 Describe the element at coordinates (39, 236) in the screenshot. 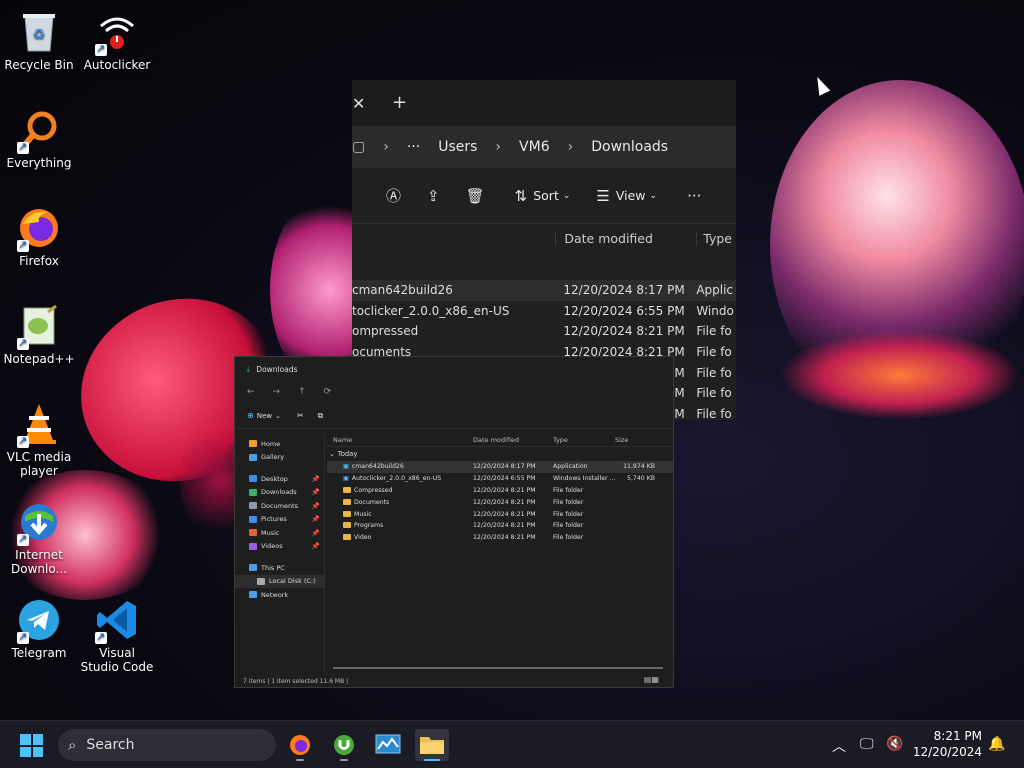

I see `desktop-icon-firefox: Firefox` at that location.